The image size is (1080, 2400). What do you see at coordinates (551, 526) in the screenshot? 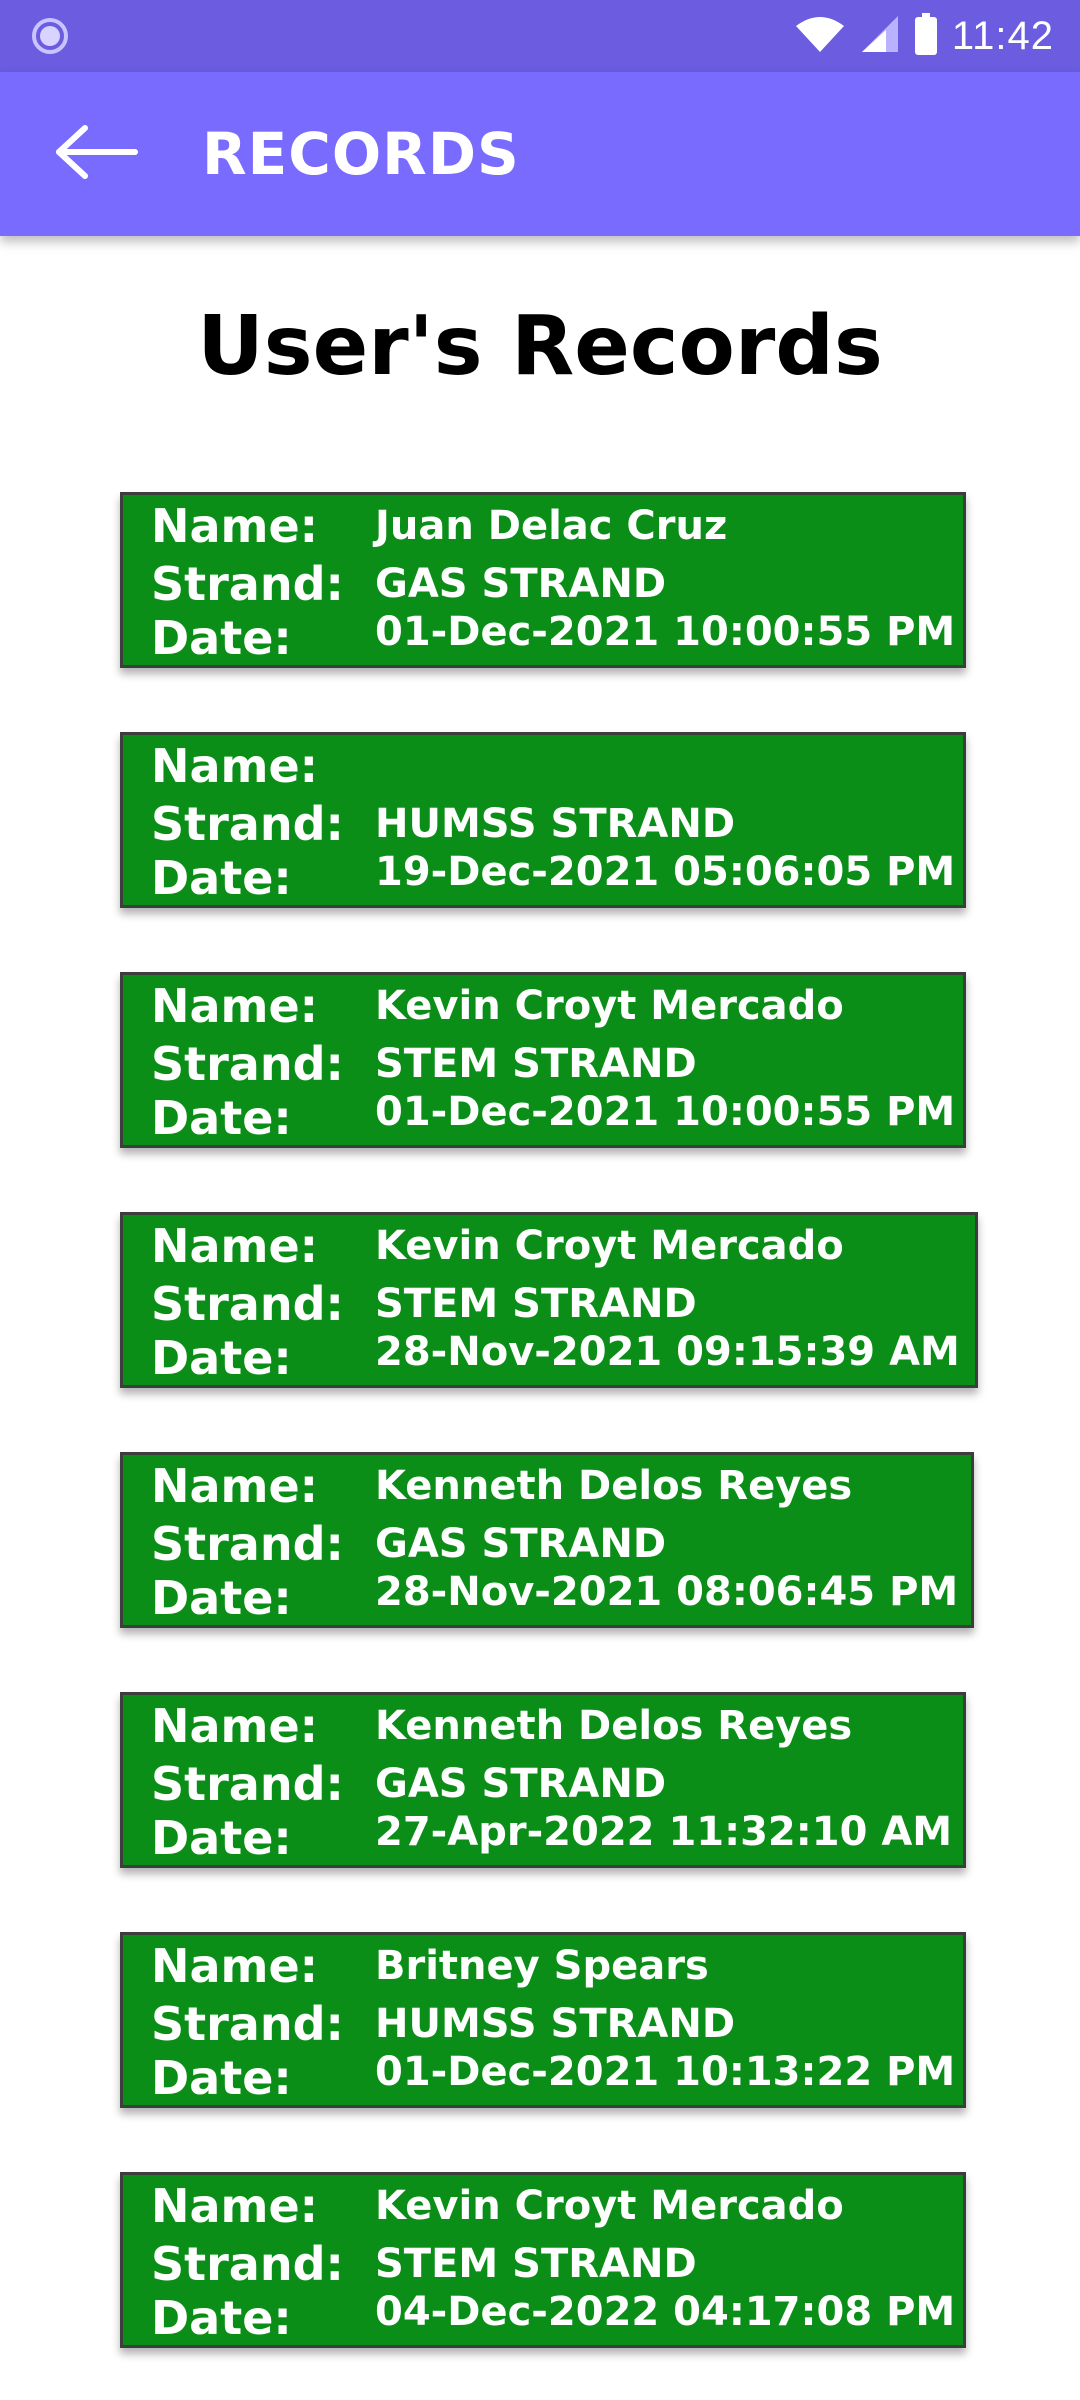
I see `record-name: Juan Delac Cruz` at bounding box center [551, 526].